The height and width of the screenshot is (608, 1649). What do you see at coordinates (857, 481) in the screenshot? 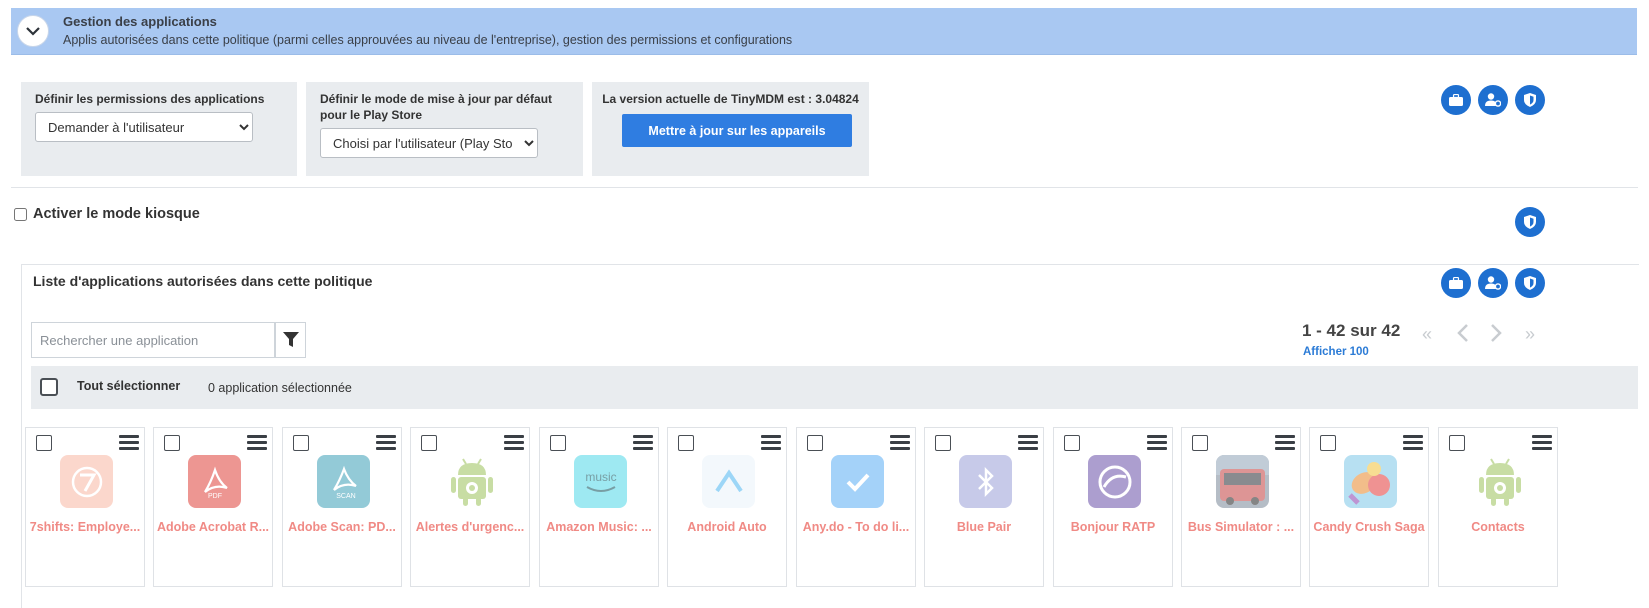
I see `anydo-icon` at bounding box center [857, 481].